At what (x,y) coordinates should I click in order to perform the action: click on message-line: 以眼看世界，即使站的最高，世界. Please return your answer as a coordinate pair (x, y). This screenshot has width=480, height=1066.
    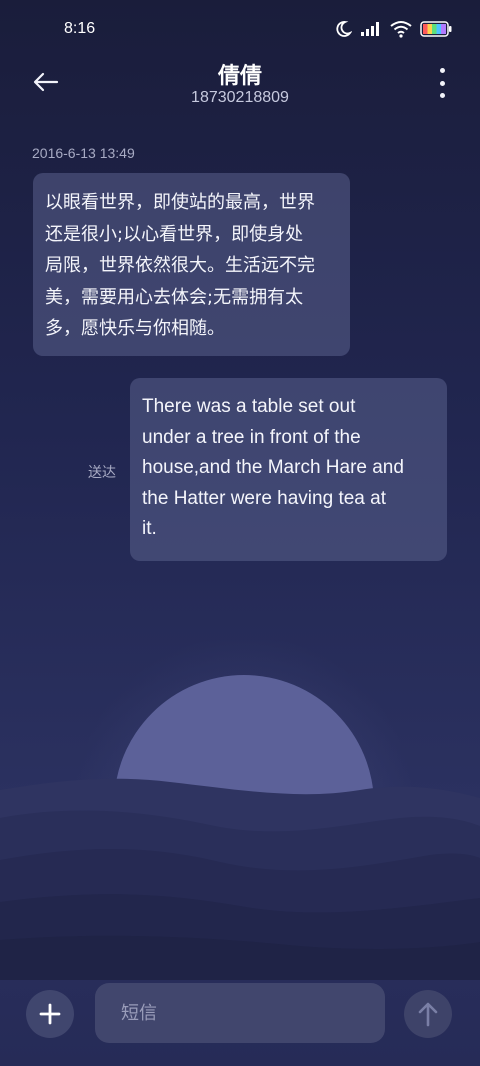
    Looking at the image, I should click on (180, 202).